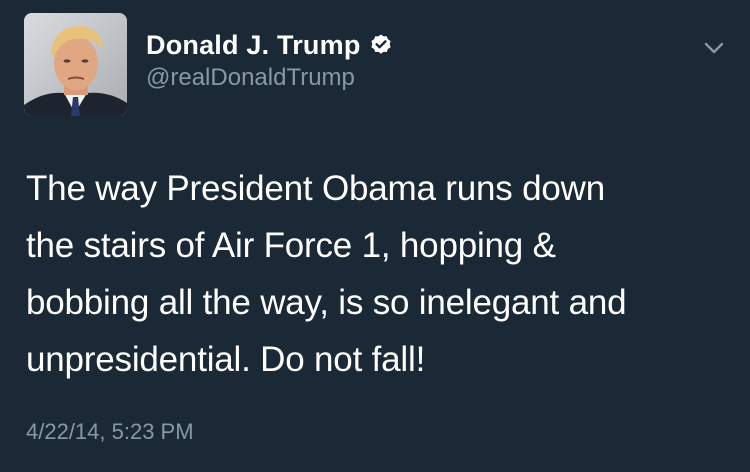 Image resolution: width=750 pixels, height=472 pixels. I want to click on avatar, so click(75, 64).